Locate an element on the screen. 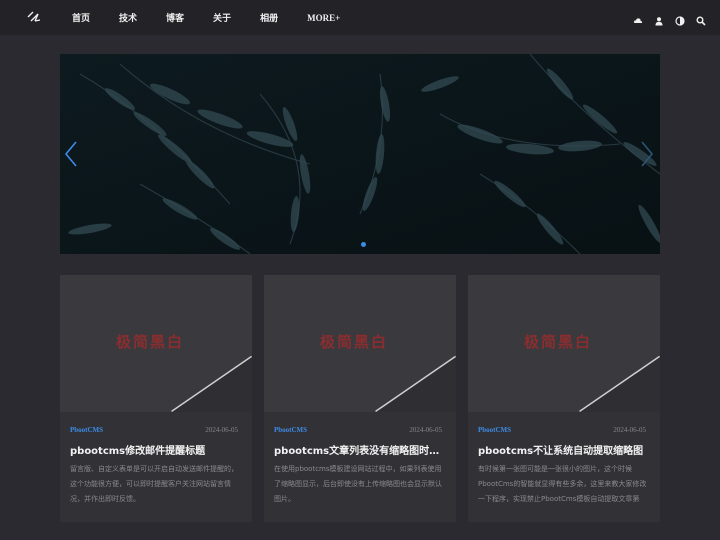  article-title: pbootcms不让系统自动提取缩略图 is located at coordinates (564, 449).